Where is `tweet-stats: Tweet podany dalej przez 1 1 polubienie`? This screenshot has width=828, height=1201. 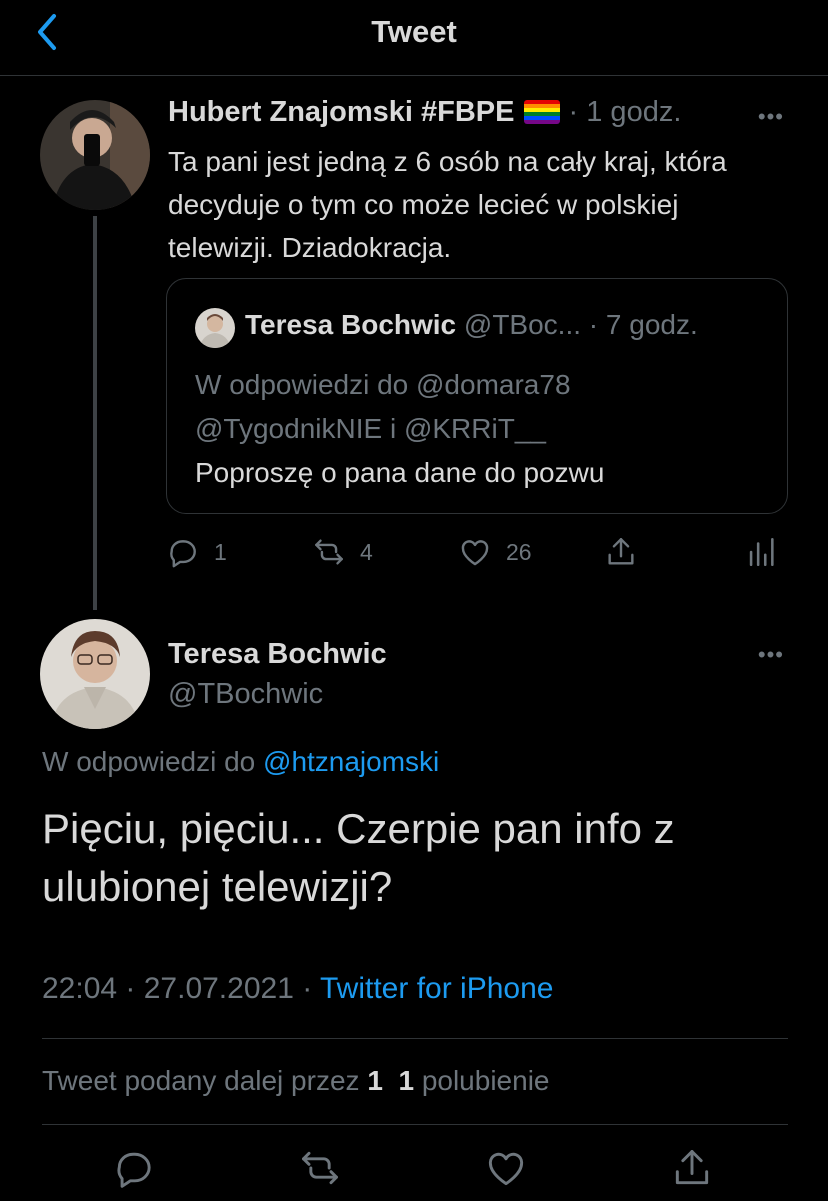
tweet-stats: Tweet podany dalej przez 1 1 polubienie is located at coordinates (295, 1081).